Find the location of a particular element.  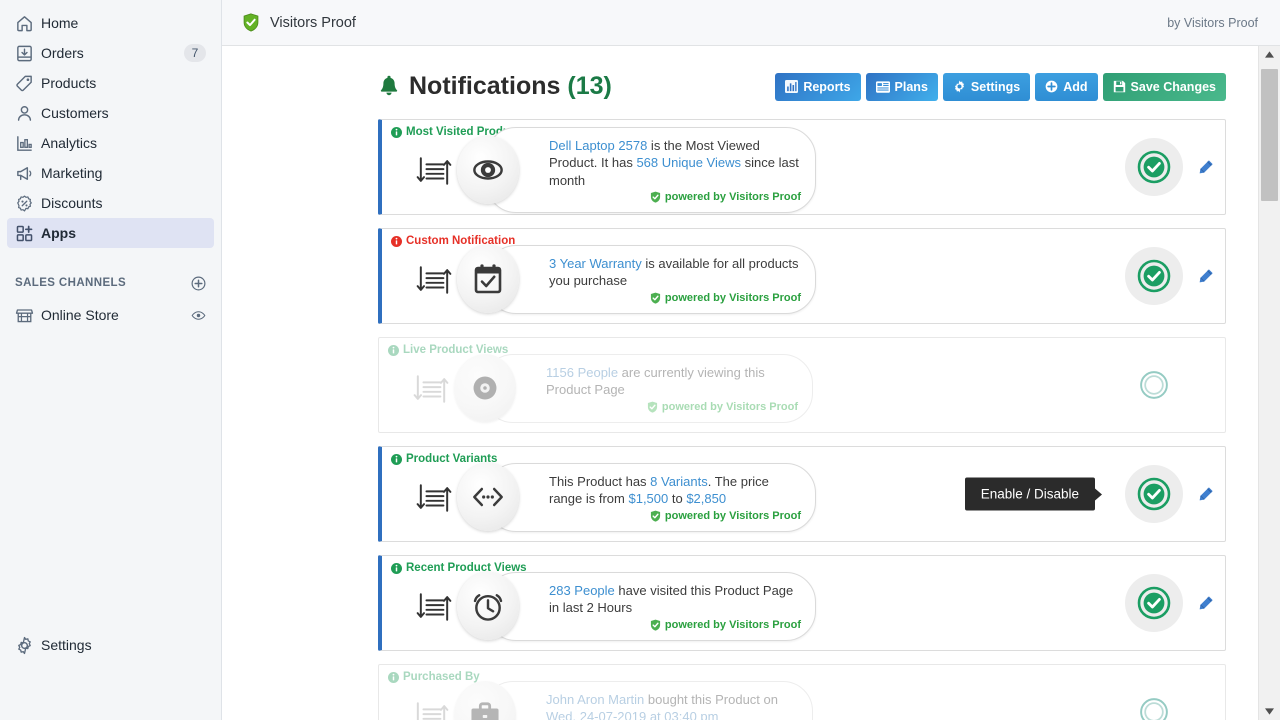

sidebar-item-settings: Settings is located at coordinates (111, 645).